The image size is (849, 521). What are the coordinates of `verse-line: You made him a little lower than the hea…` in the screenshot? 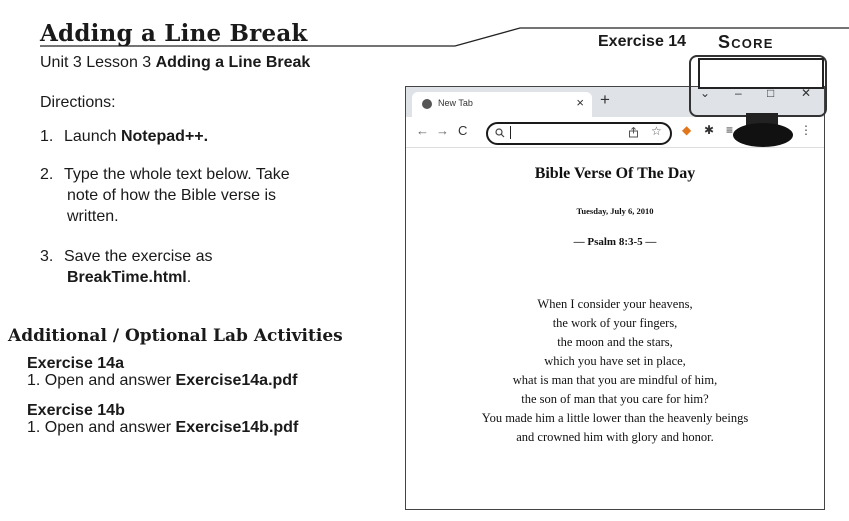 It's located at (615, 418).